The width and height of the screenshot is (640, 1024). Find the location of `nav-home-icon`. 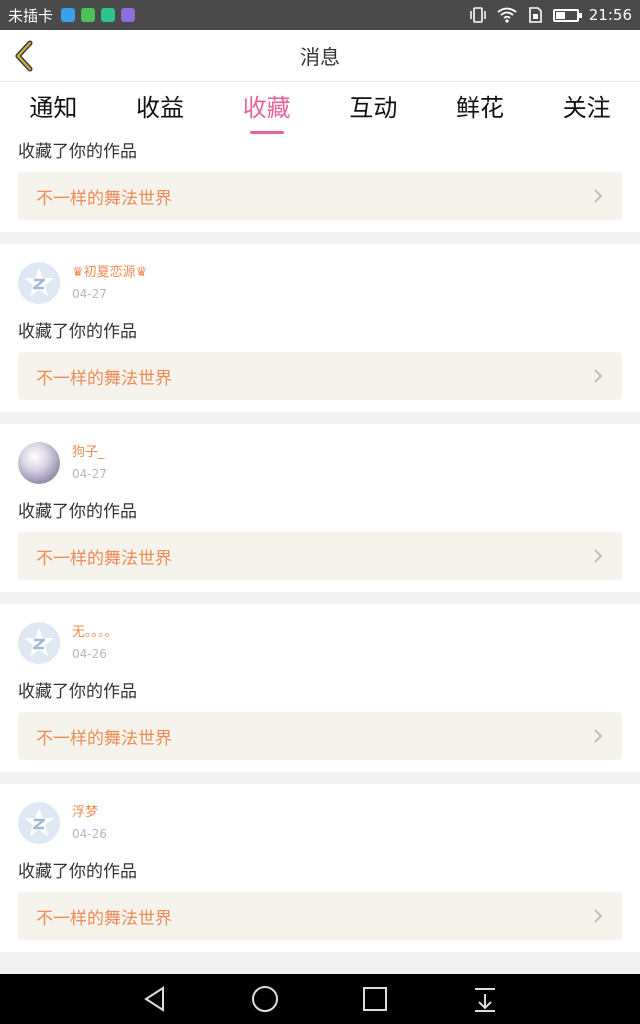

nav-home-icon is located at coordinates (265, 999).